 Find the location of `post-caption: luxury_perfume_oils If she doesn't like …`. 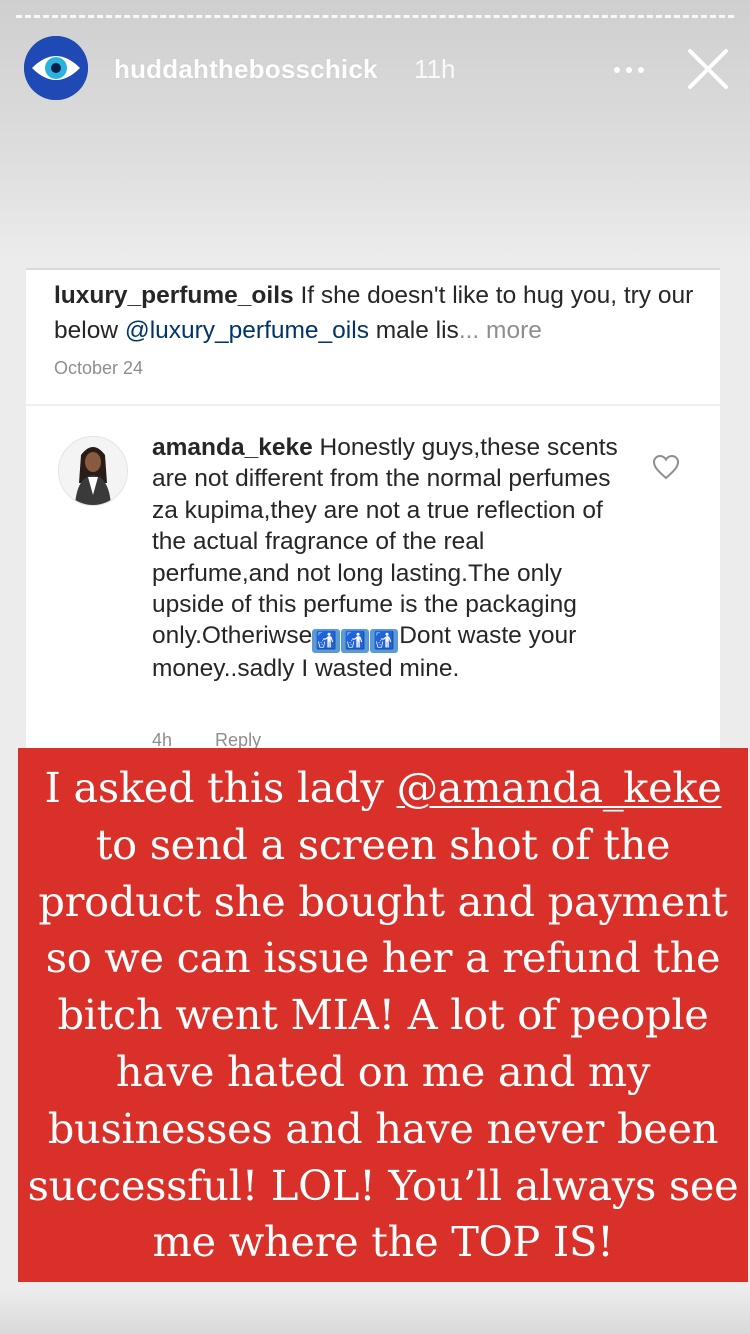

post-caption: luxury_perfume_oils If she doesn't like … is located at coordinates (379, 313).